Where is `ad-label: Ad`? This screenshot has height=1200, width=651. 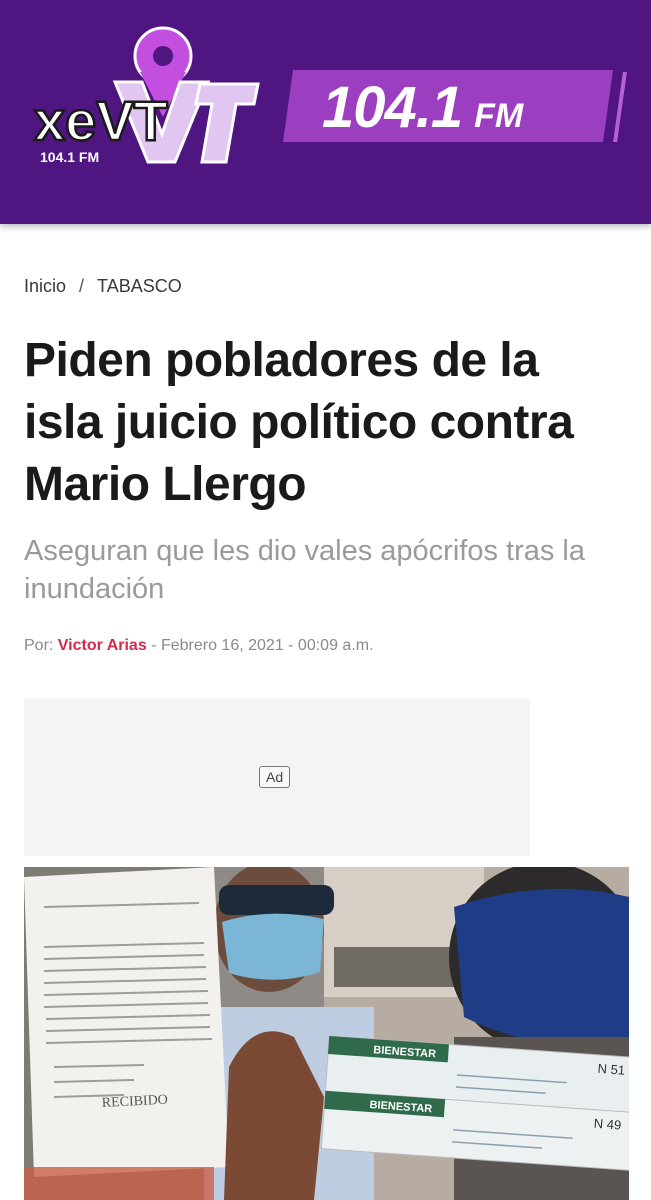 ad-label: Ad is located at coordinates (275, 777).